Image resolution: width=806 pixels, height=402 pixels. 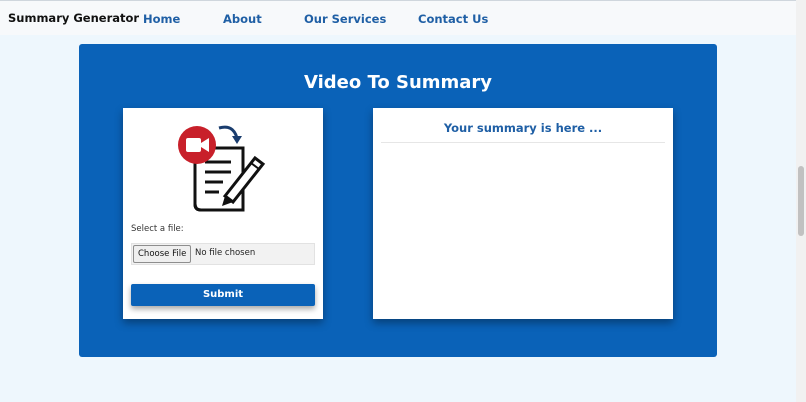 I want to click on page-scrollbar, so click(x=801, y=201).